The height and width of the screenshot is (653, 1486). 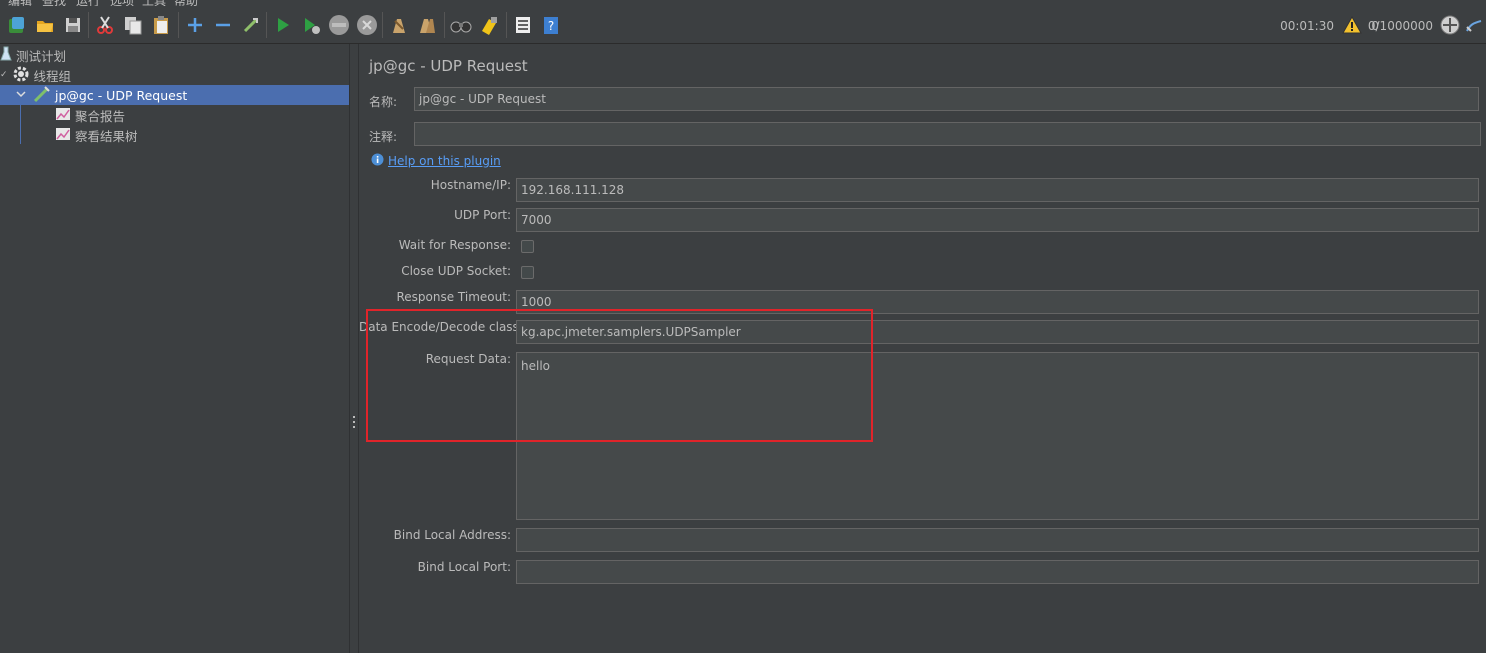 What do you see at coordinates (482, 215) in the screenshot?
I see `udp-port-label: UDP Port:` at bounding box center [482, 215].